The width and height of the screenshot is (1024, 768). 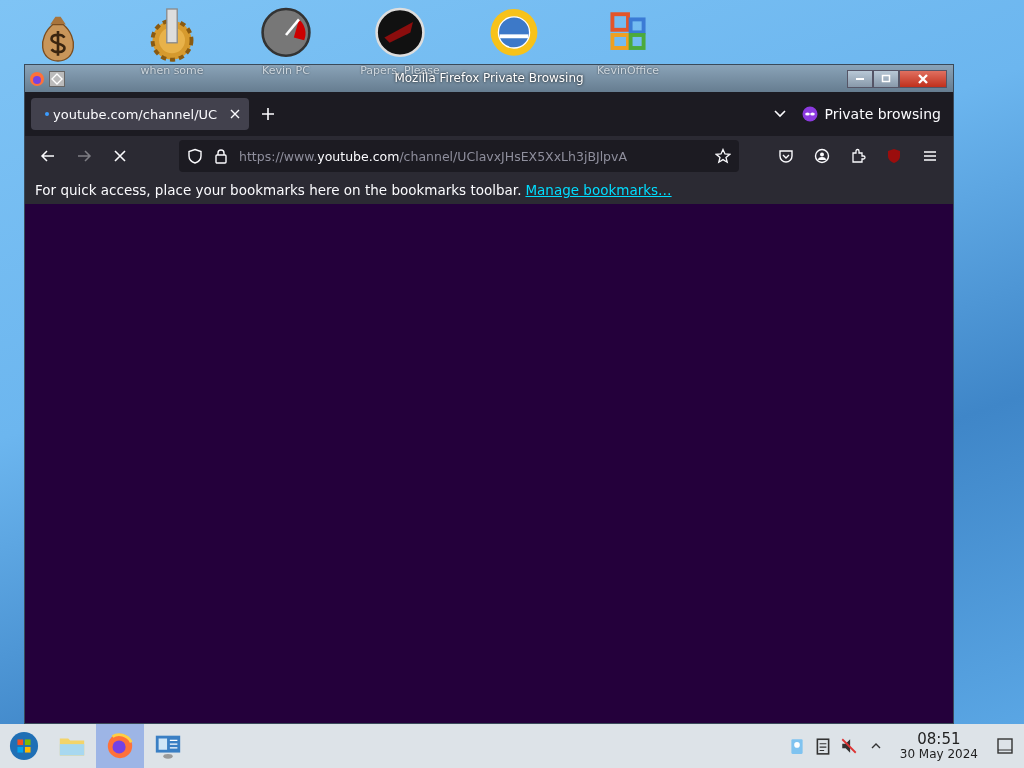 I want to click on close-tab-icon, so click(x=235, y=114).